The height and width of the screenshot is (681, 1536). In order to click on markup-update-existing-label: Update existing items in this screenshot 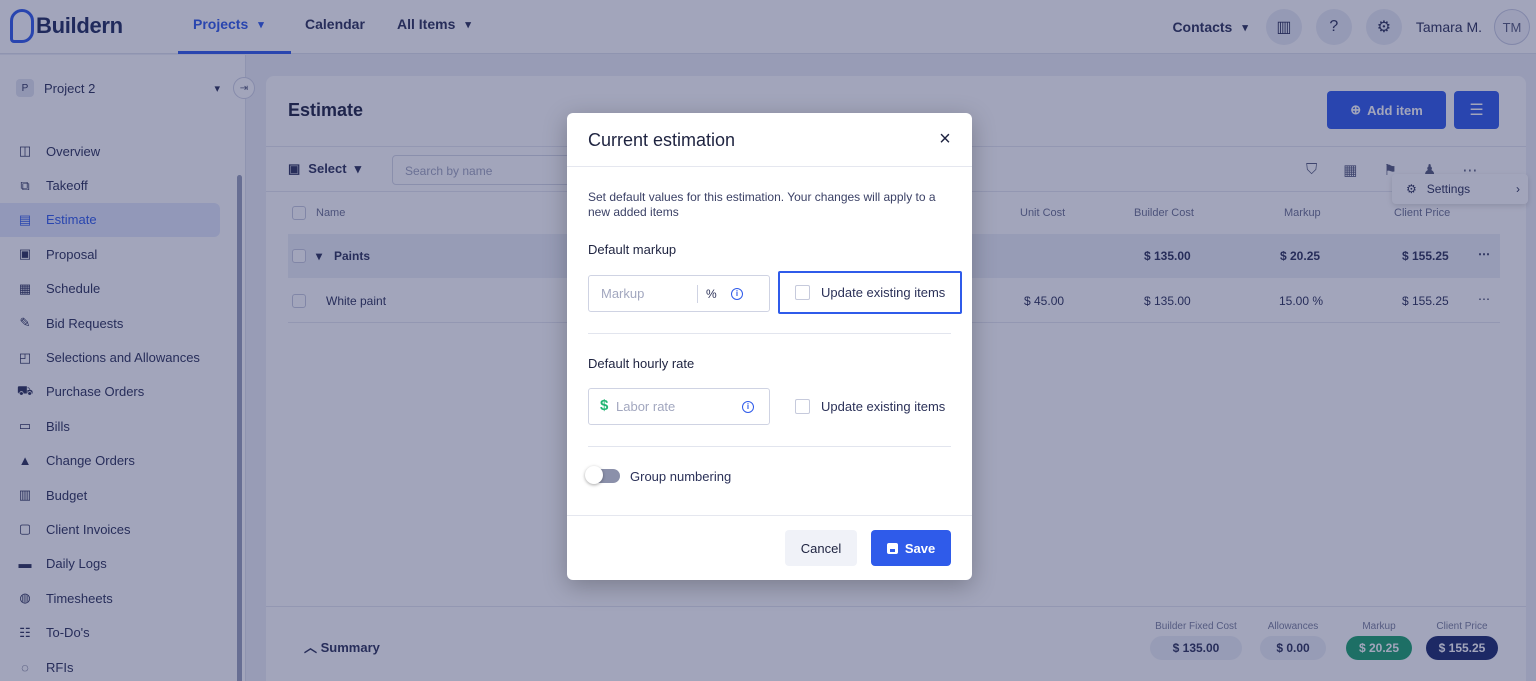, I will do `click(883, 292)`.